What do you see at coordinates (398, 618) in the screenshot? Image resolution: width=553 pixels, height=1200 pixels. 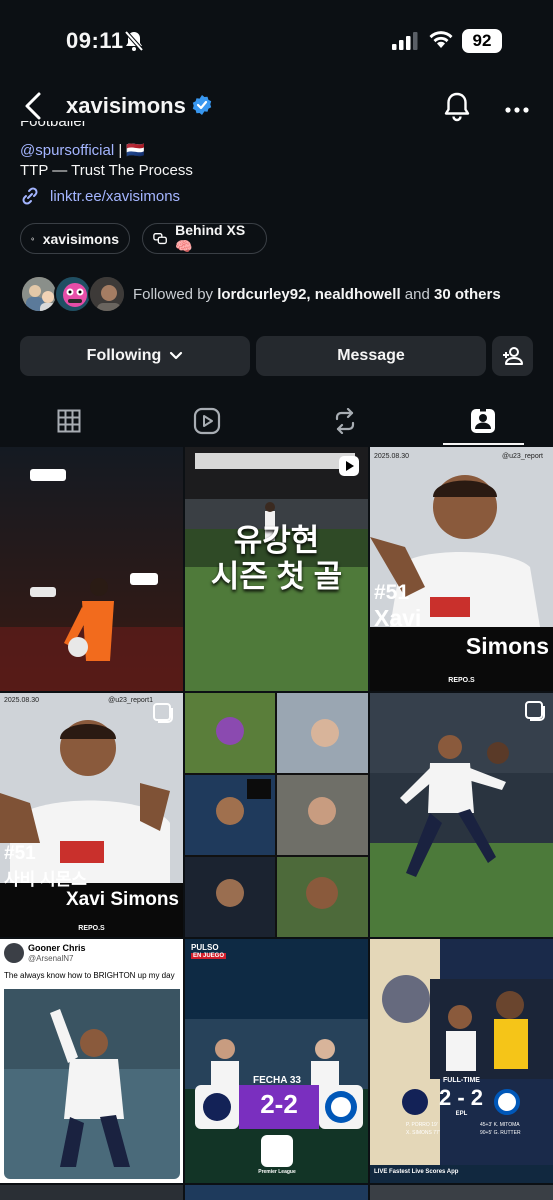 I see `player-first-name: Xavi` at bounding box center [398, 618].